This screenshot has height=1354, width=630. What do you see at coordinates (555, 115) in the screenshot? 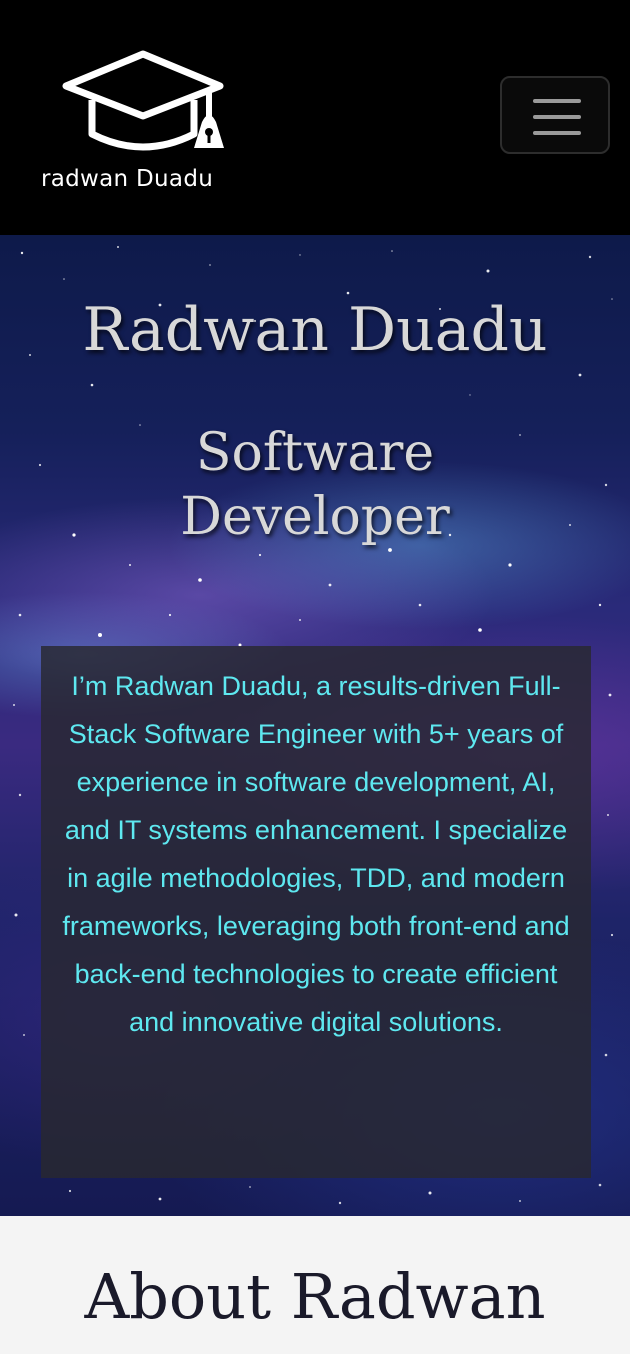
I see `menu-toggle-button` at bounding box center [555, 115].